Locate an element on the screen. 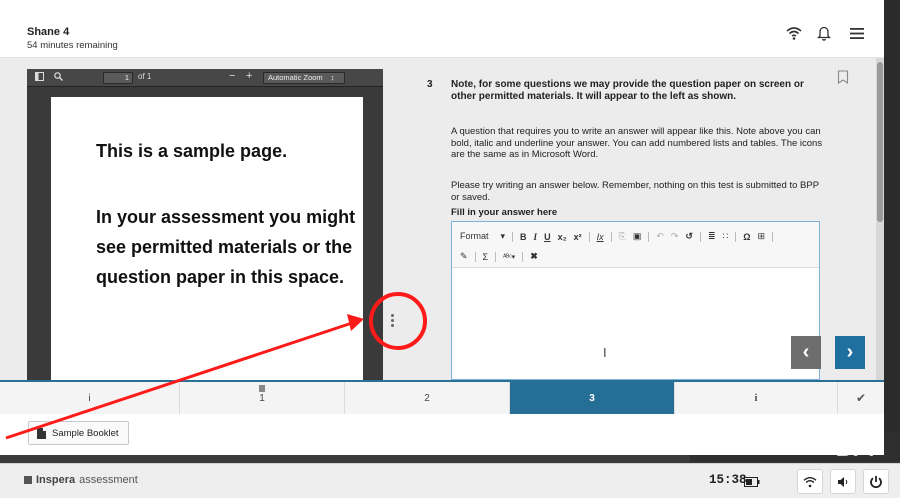 The image size is (900, 498). annotation-circle is located at coordinates (398, 321).